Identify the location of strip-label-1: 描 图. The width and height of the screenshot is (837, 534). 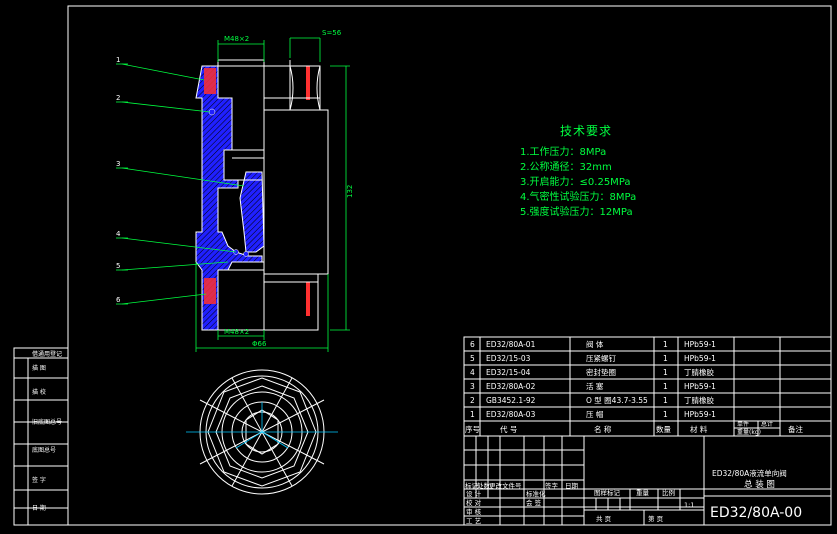
(39, 368).